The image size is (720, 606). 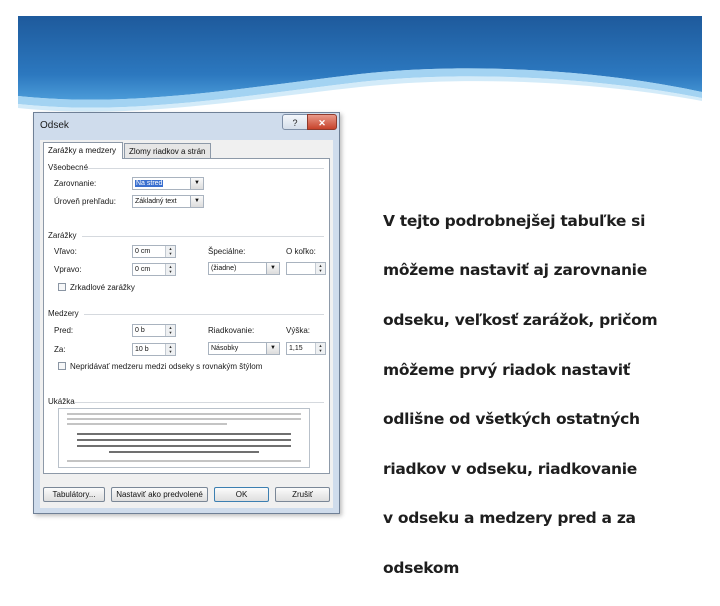 I want to click on set-default-button: Nastaviť ako predvolené, so click(x=159, y=494).